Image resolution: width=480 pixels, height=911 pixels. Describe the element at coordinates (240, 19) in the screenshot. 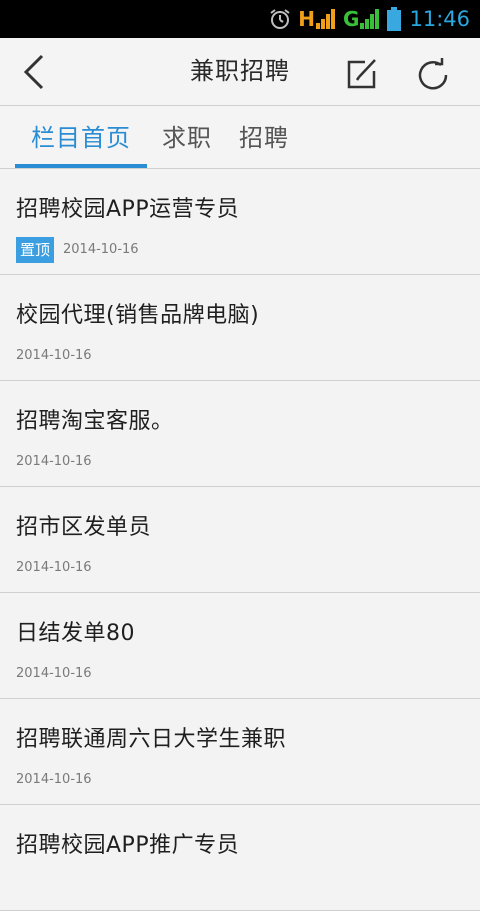

I see `status-bar: H G 11:46` at that location.